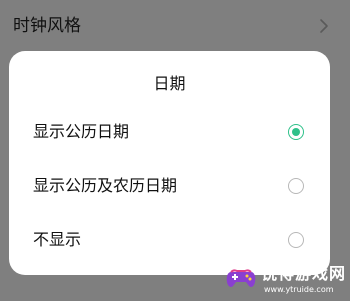 The height and width of the screenshot is (301, 350). I want to click on option-solar-lunar-date: 显示公历及农历日期, so click(169, 186).